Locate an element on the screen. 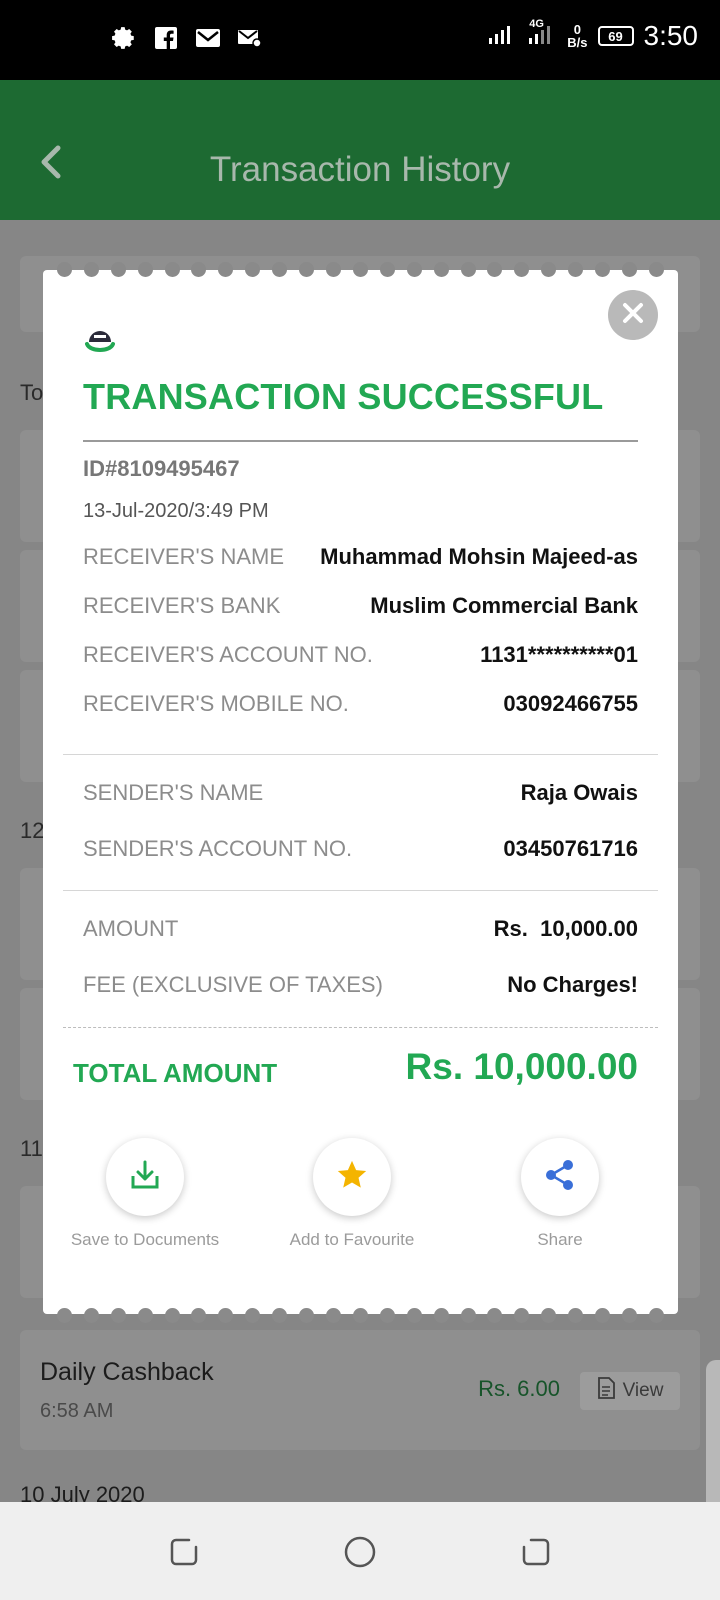 This screenshot has width=720, height=1600. battery-icon: 69 is located at coordinates (615, 36).